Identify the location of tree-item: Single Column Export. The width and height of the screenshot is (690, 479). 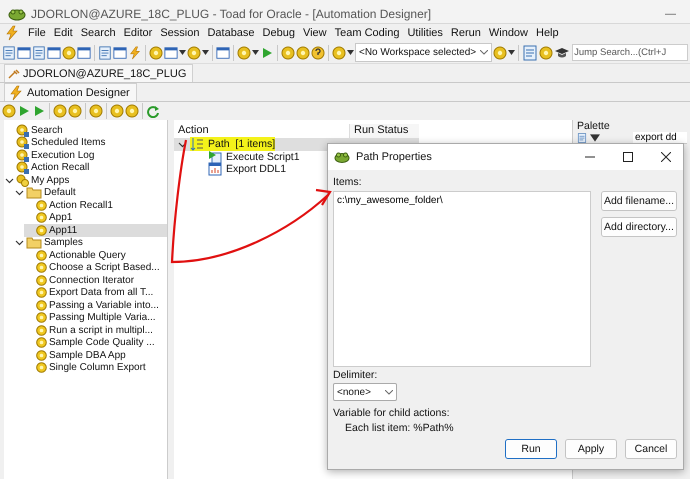
(95, 368).